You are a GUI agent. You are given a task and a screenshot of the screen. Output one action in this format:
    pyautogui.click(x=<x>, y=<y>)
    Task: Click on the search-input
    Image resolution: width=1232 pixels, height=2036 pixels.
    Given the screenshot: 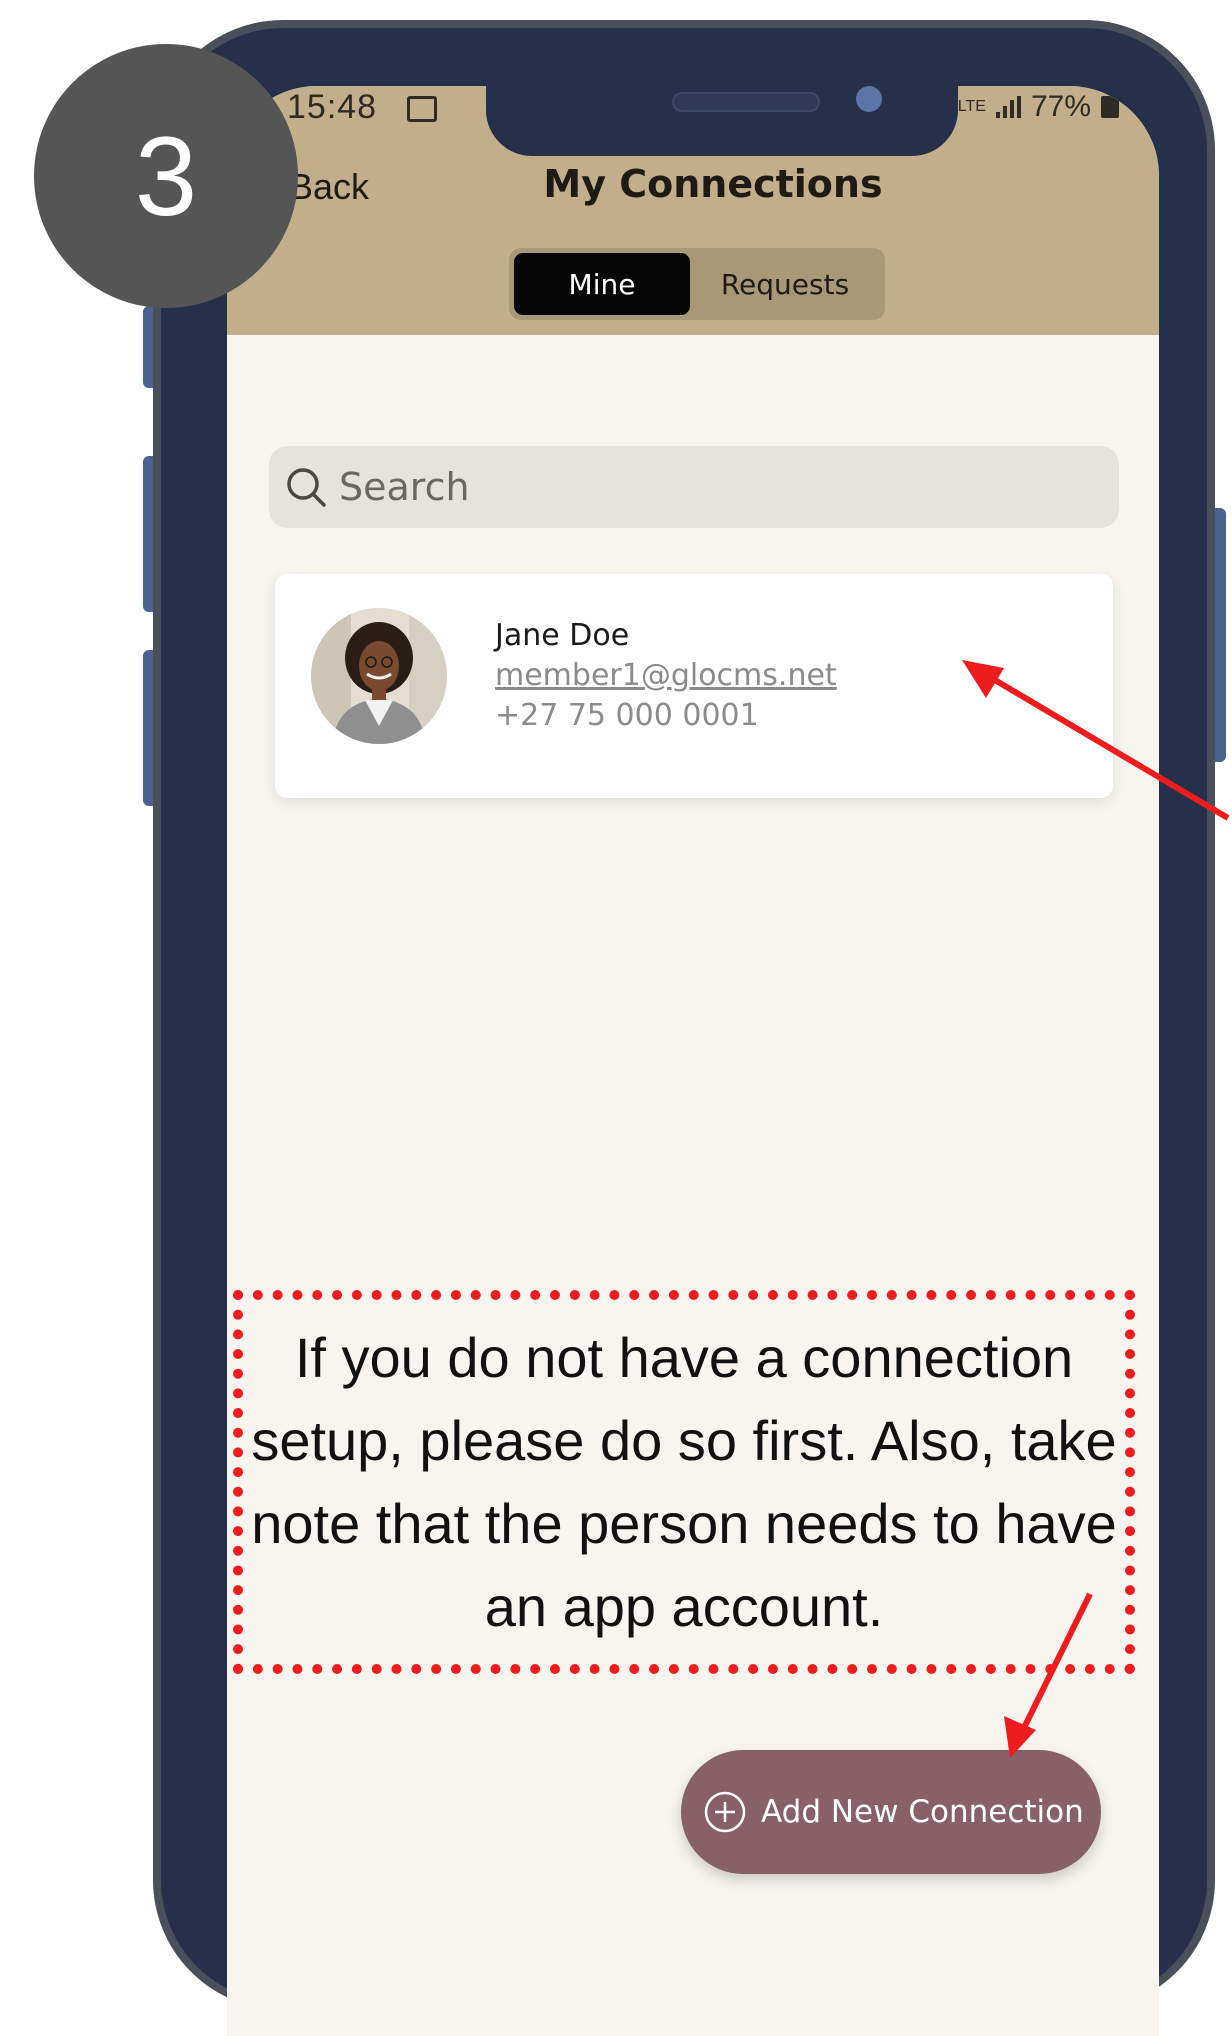 What is the action you would take?
    pyautogui.click(x=719, y=487)
    